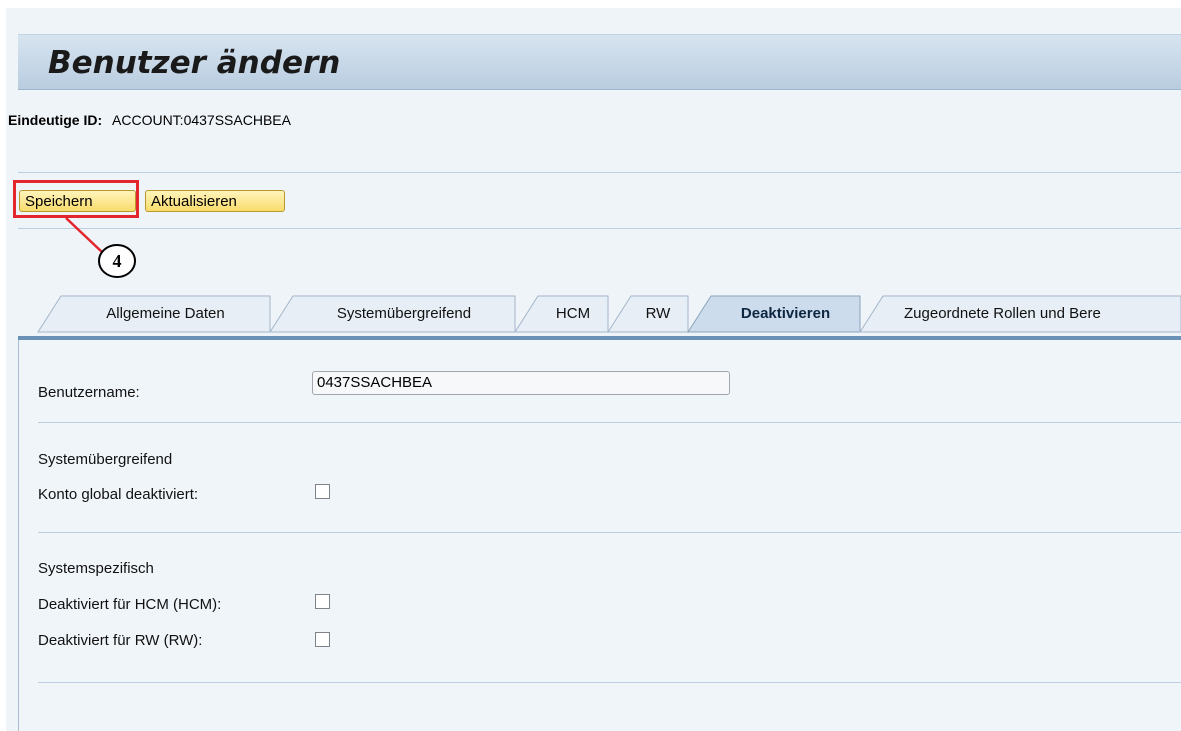 The height and width of the screenshot is (731, 1181). What do you see at coordinates (658, 313) in the screenshot?
I see `tab-rw: RW` at bounding box center [658, 313].